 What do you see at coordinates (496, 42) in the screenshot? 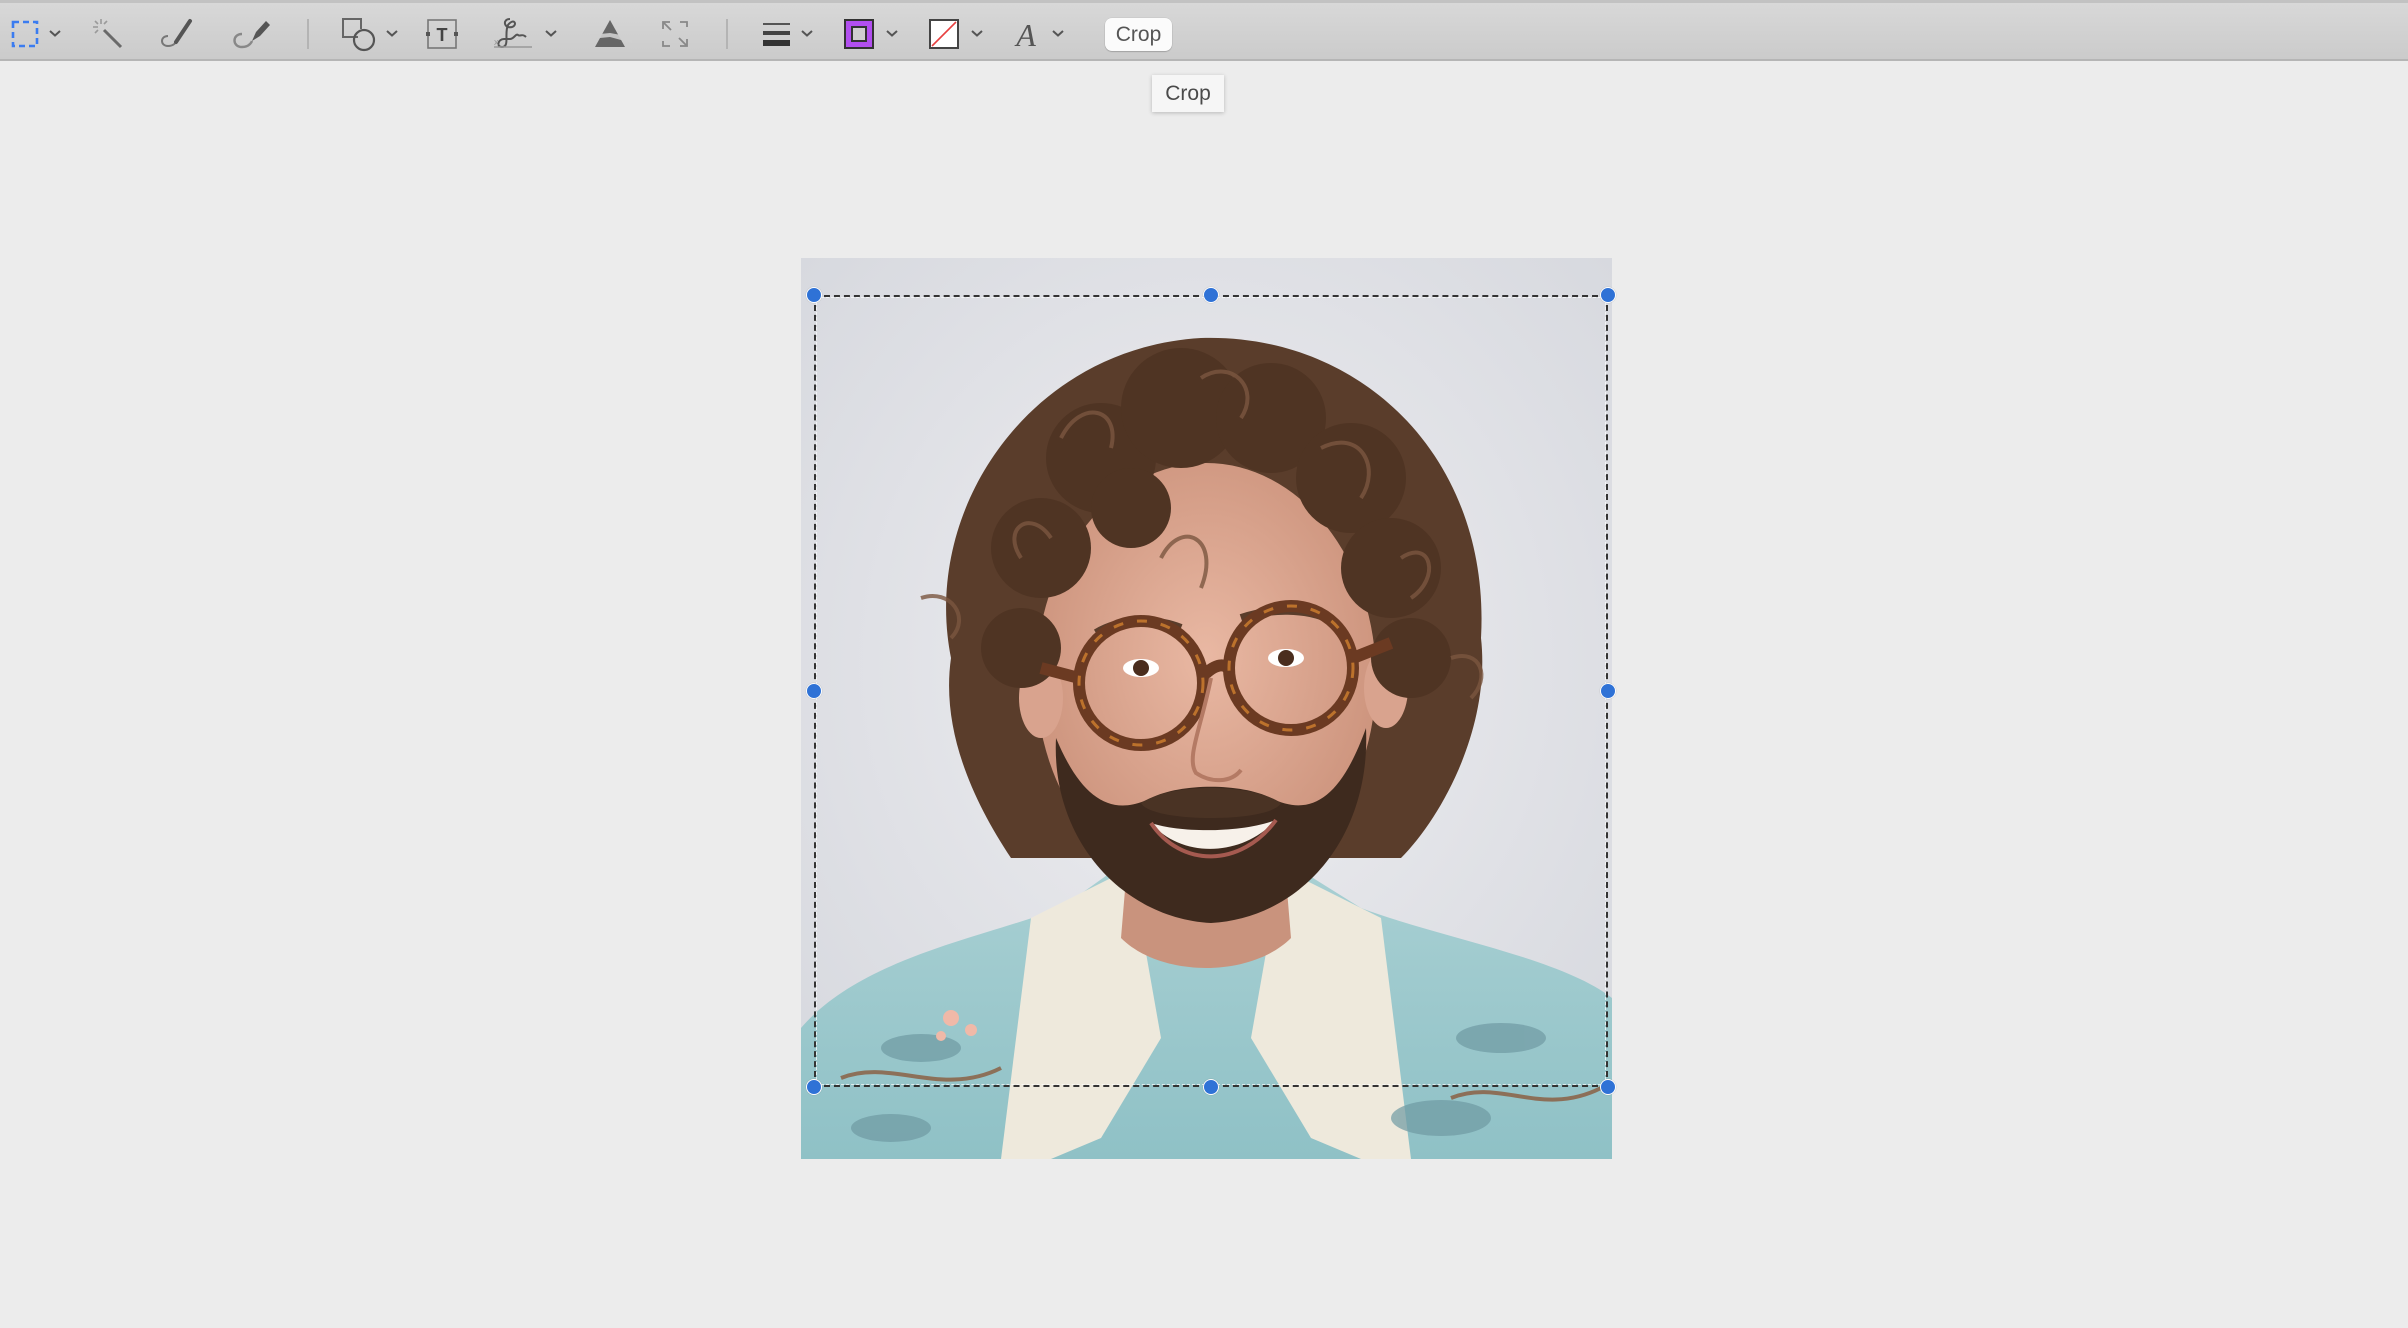
I see `svg-text: x` at bounding box center [496, 42].